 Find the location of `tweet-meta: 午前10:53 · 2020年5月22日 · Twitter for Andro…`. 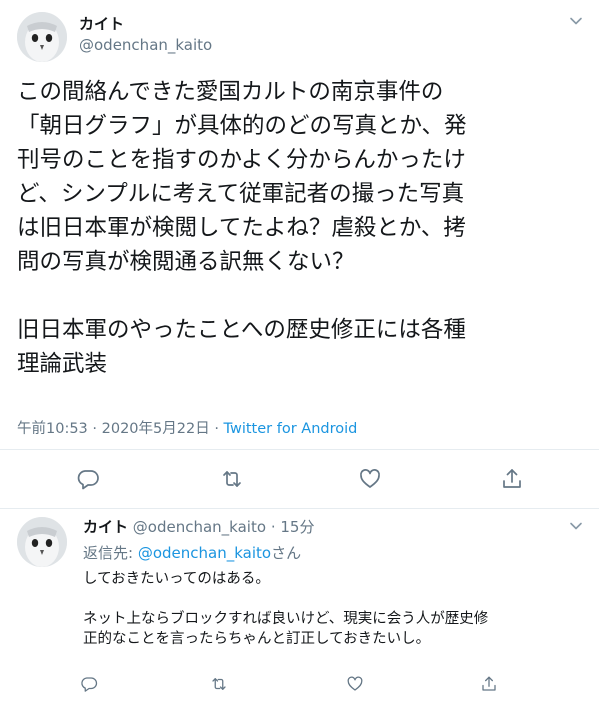

tweet-meta: 午前10:53 · 2020年5月22日 · Twitter for Andro… is located at coordinates (187, 427).